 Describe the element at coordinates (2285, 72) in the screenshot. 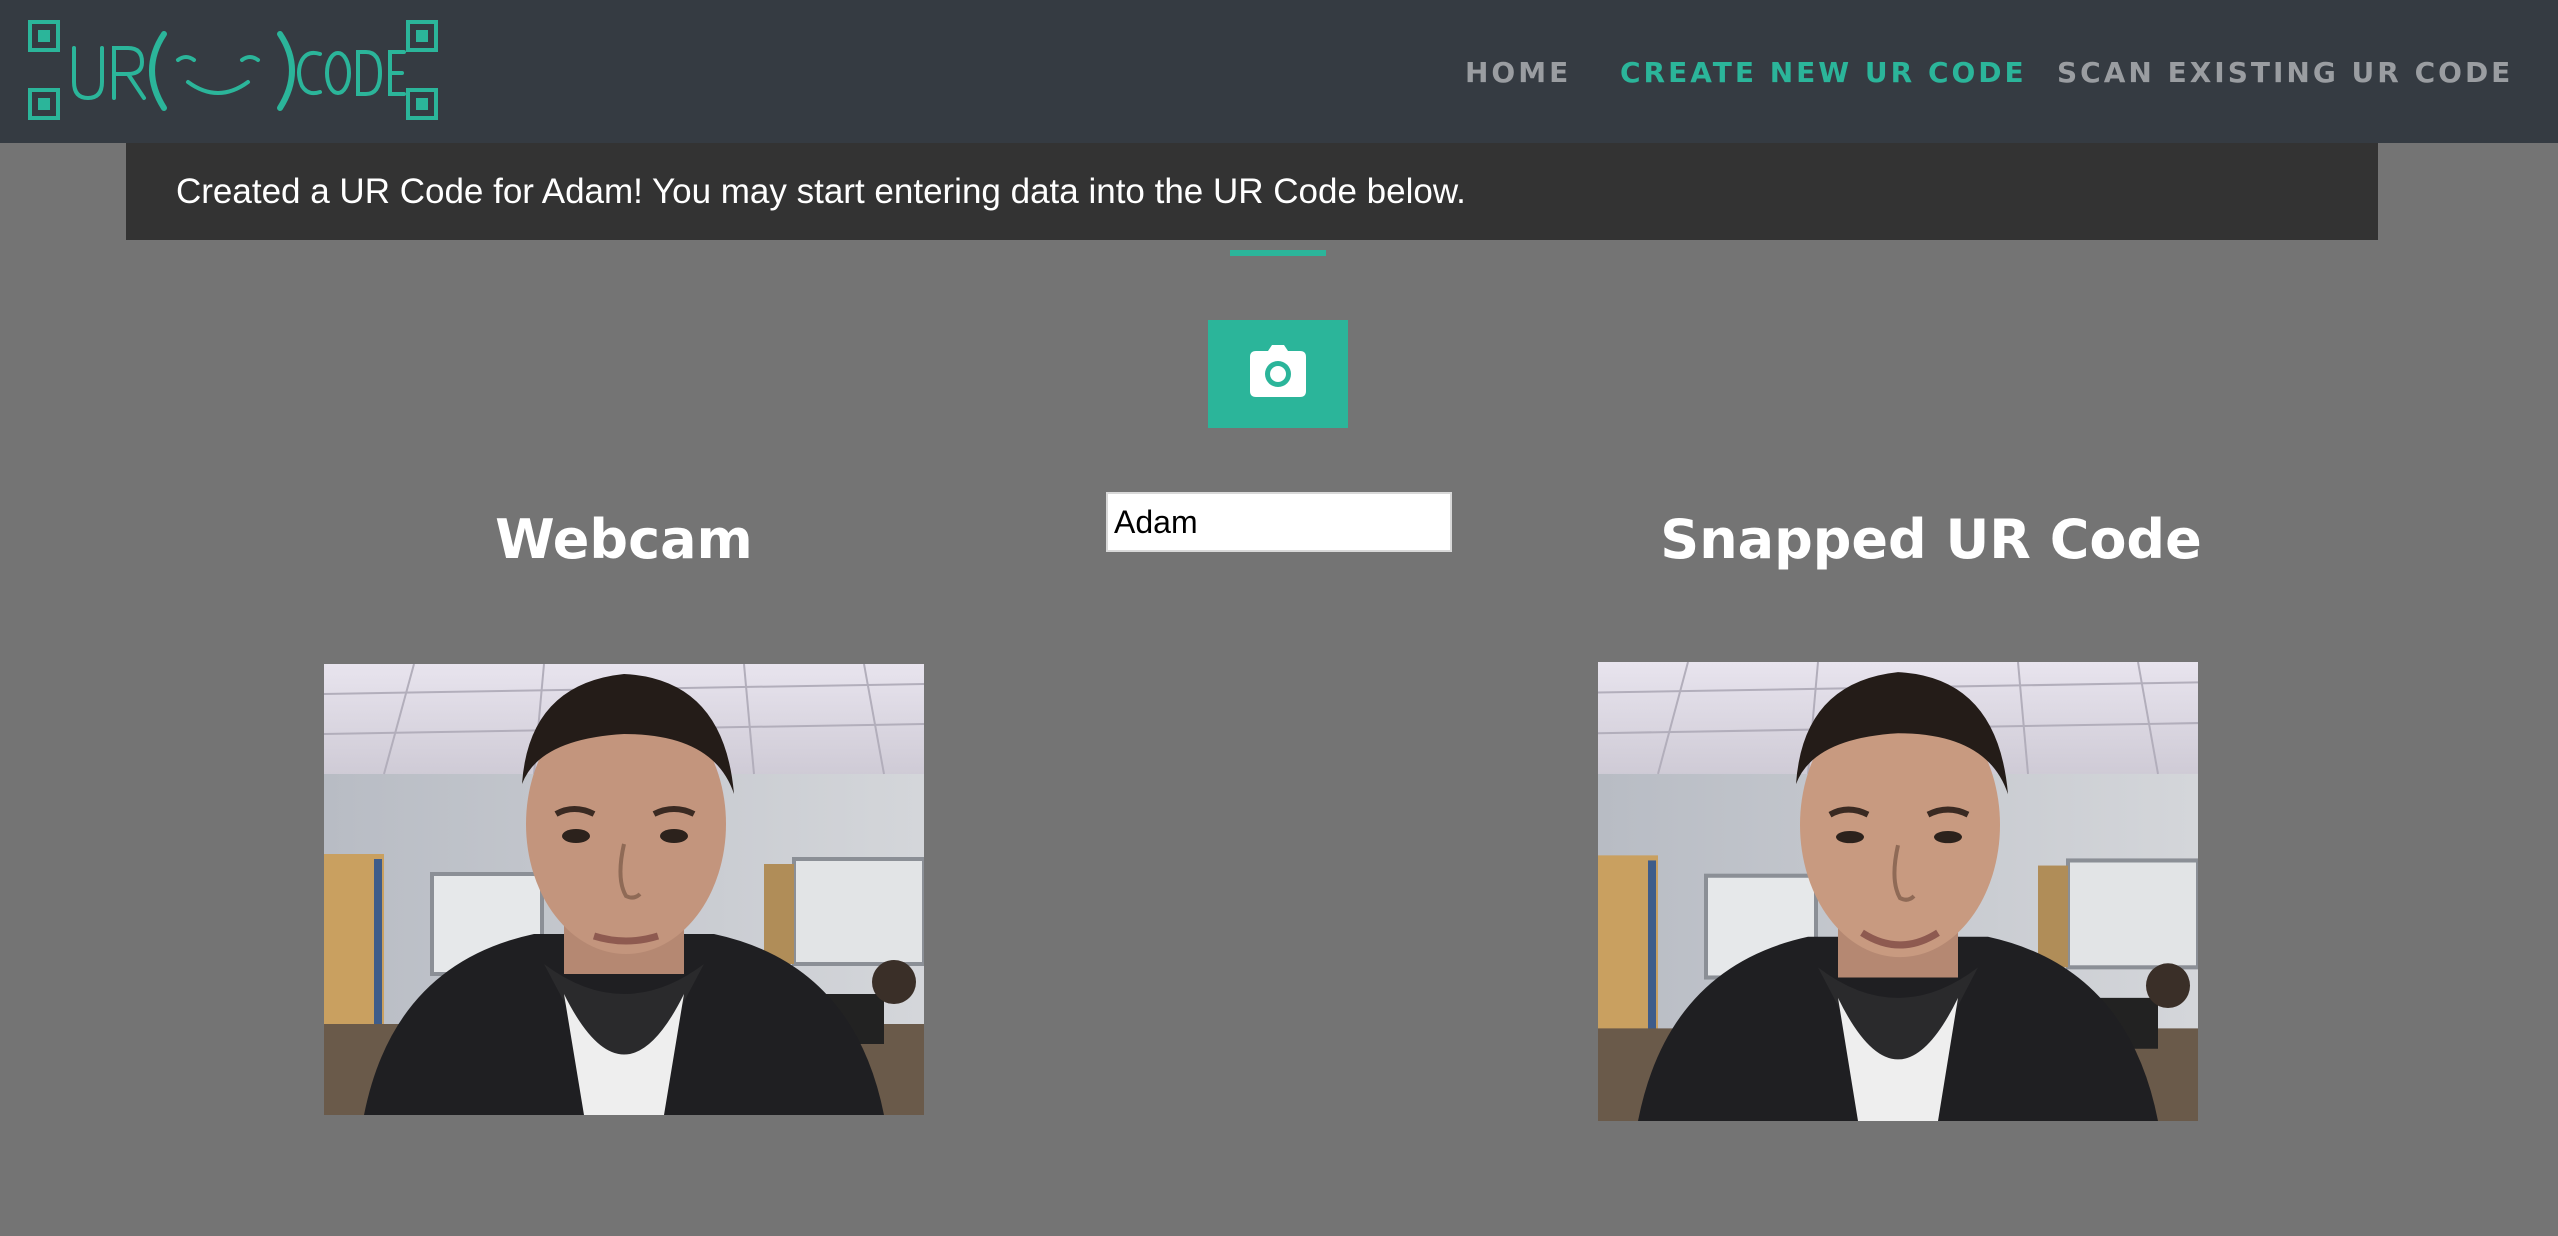

I see `nav-scan-link: SCAN EXISTING UR CODE` at that location.